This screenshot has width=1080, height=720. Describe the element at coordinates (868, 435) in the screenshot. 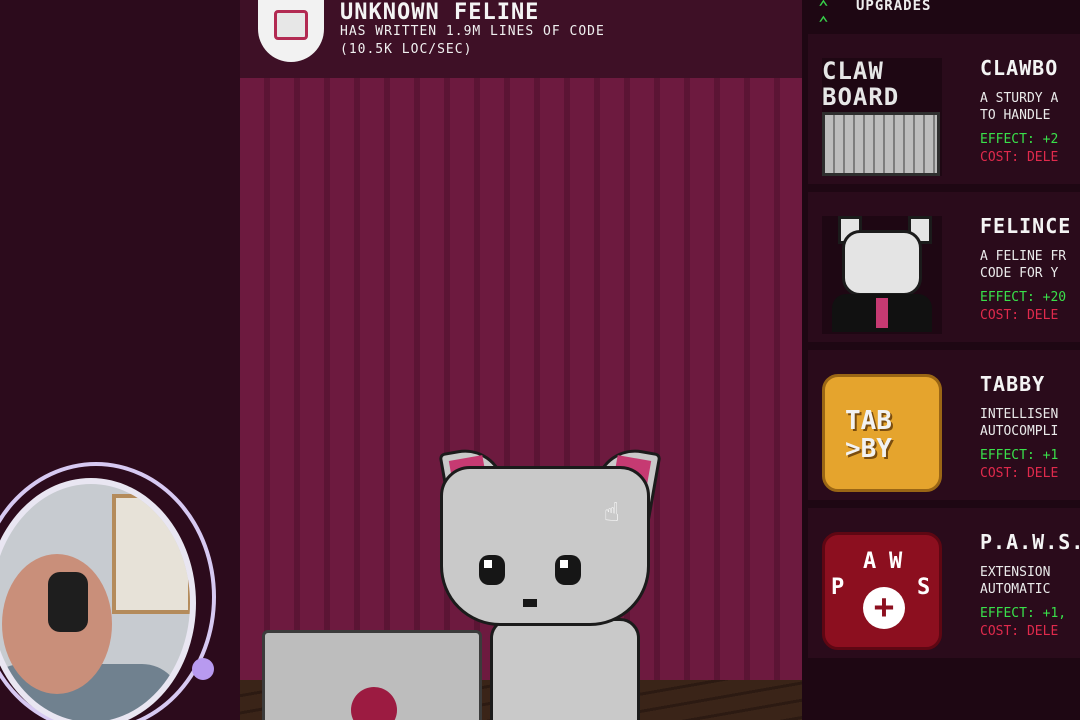

I see `tabby-logo-text: TAB >BY` at that location.